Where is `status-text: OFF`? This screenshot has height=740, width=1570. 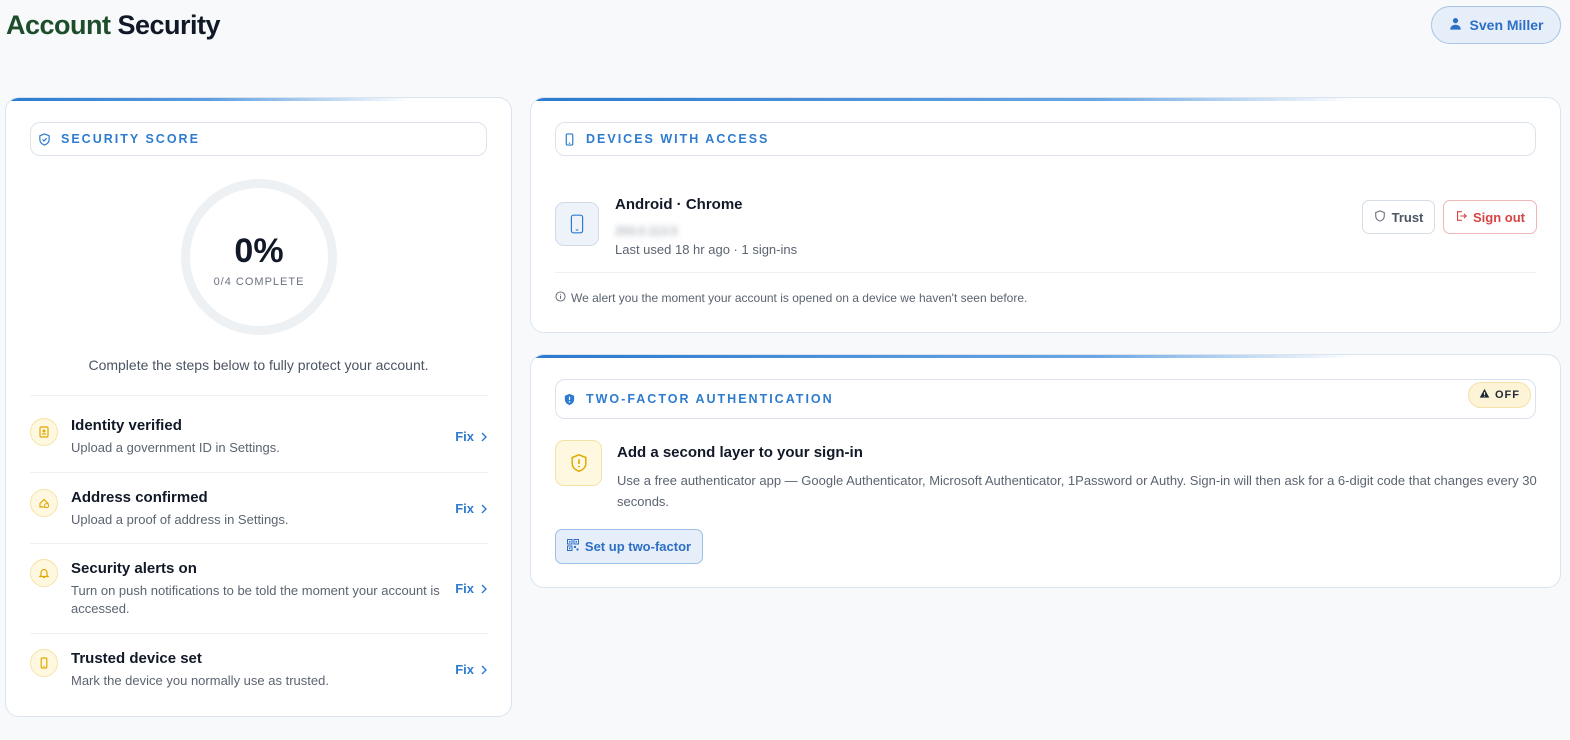 status-text: OFF is located at coordinates (1507, 395).